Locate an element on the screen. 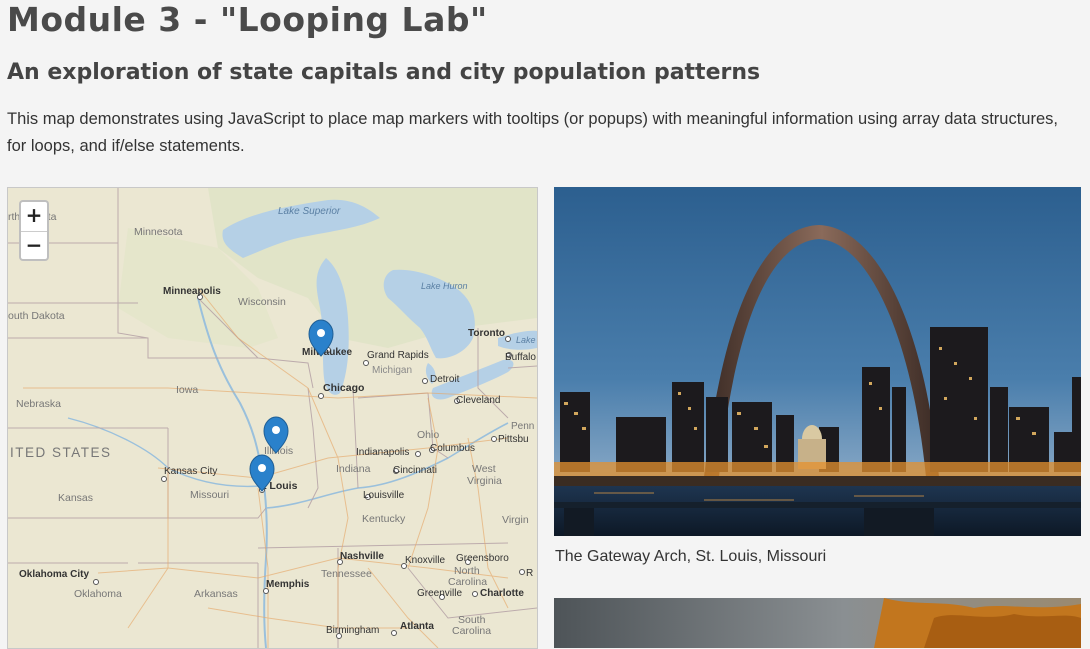  kansas-label: Kansas is located at coordinates (75, 498).